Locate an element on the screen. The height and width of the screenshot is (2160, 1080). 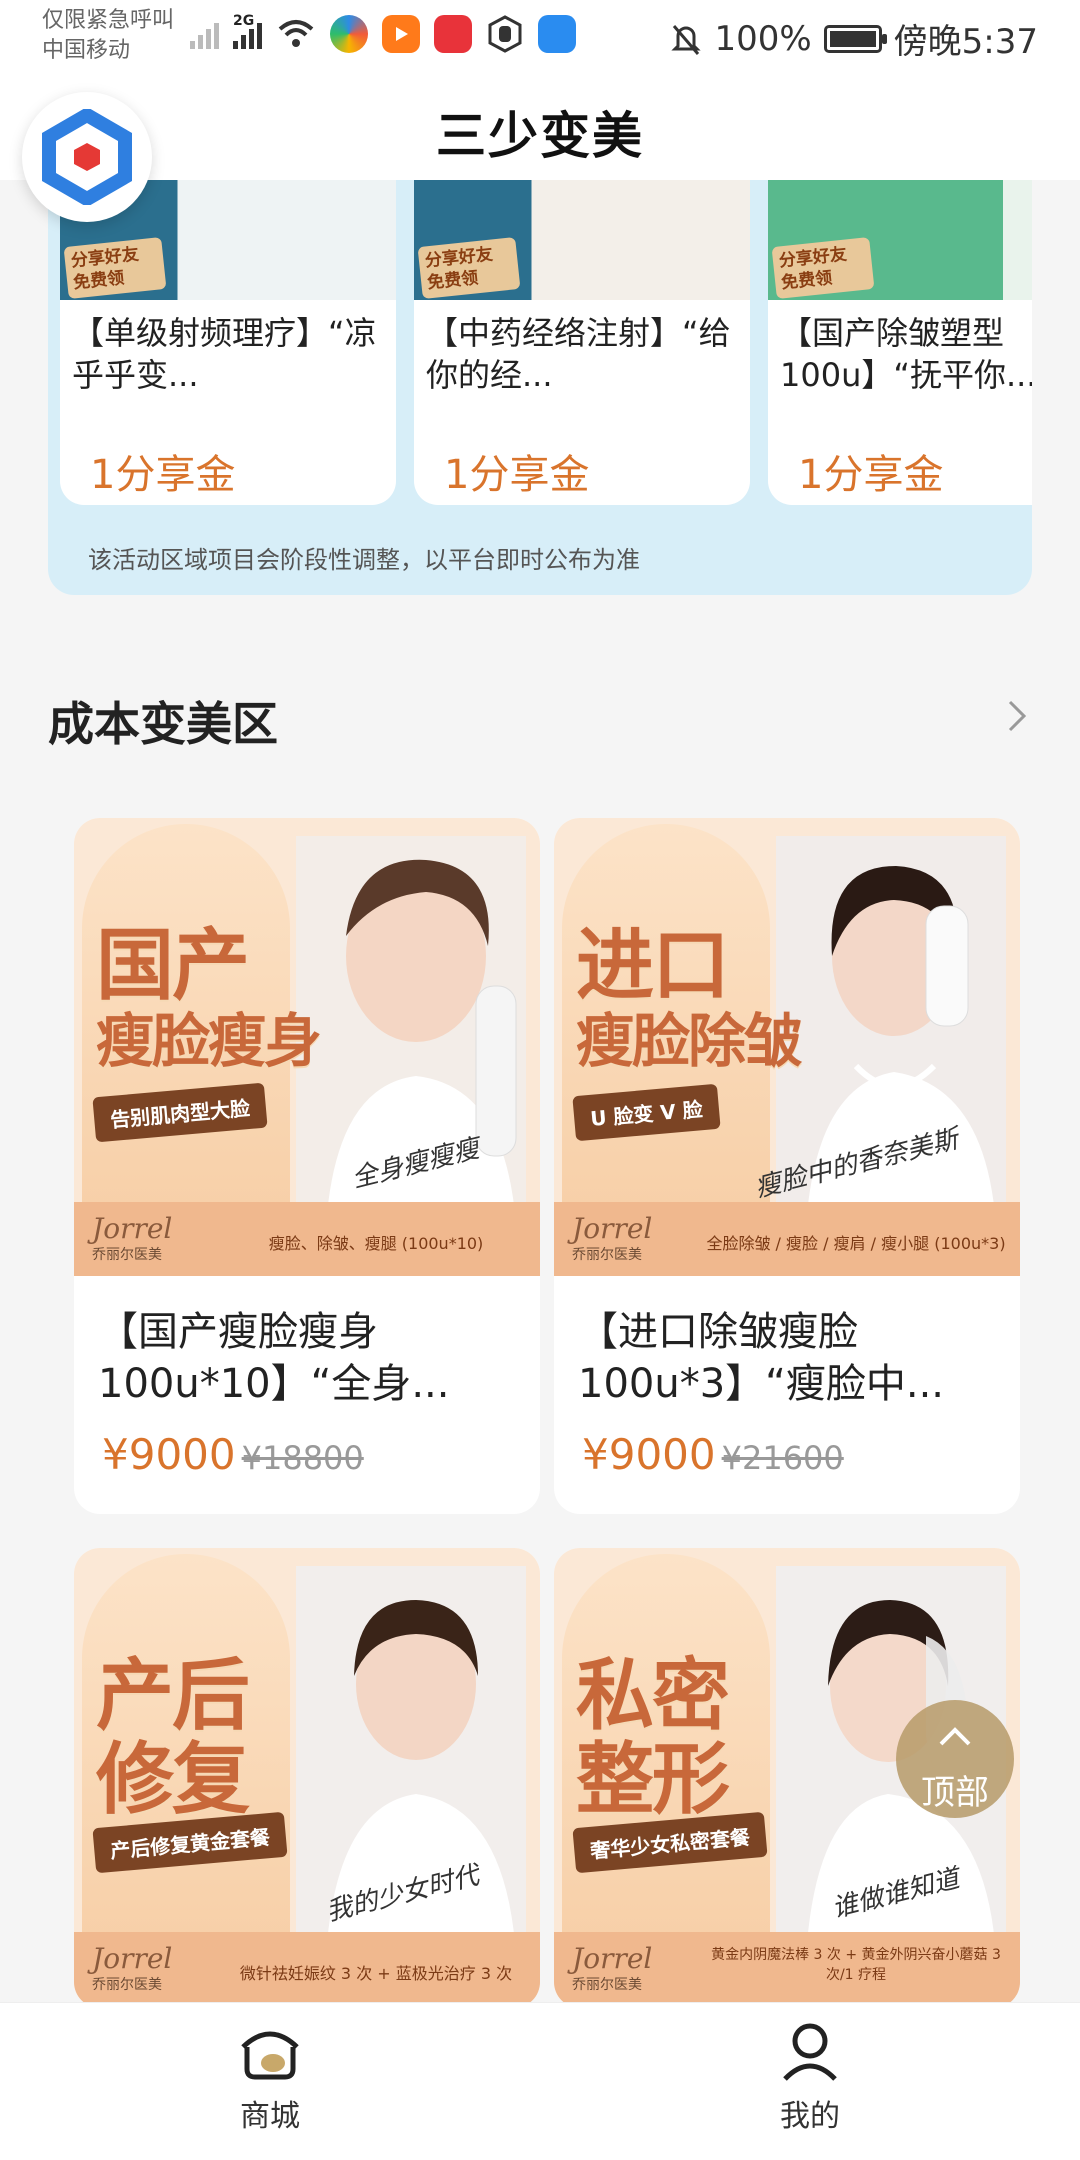
status-bar: 仅限紧急呼叫 中国移动 2G 100% 傍晚5:37 is located at coordinates (540, 36).